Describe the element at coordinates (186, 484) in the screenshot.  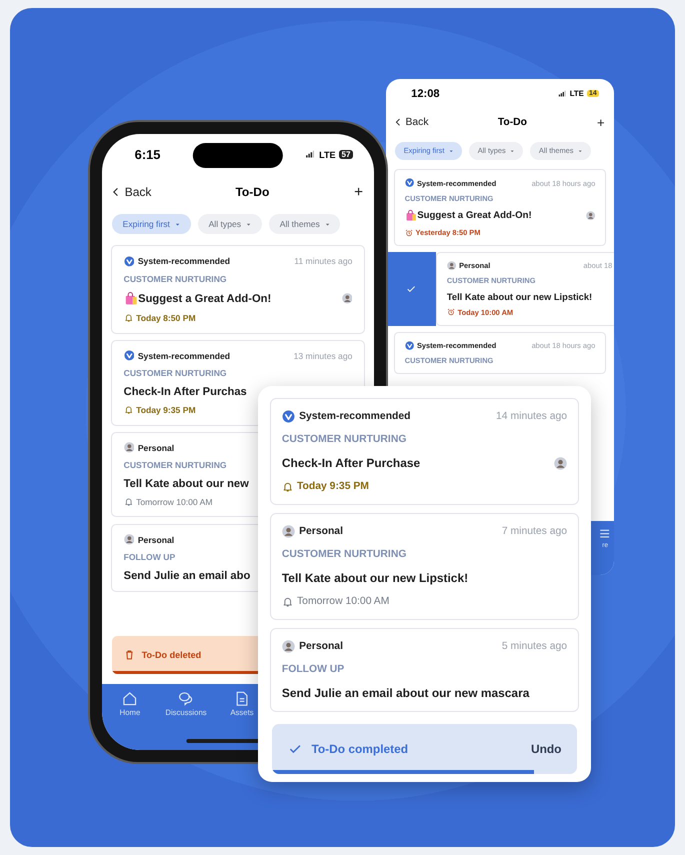
I see `todo-title: Tell Kate about our new` at that location.